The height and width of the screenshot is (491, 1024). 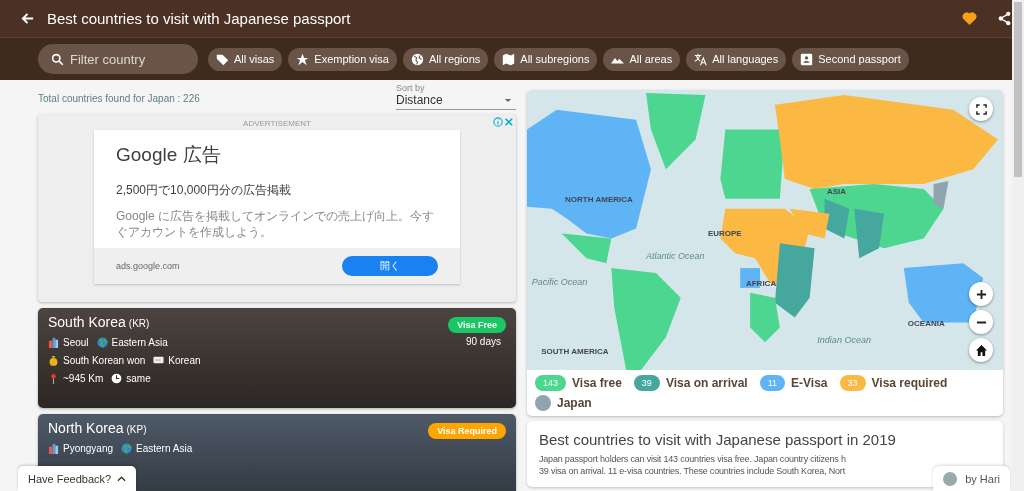 I want to click on ad-text: Google に広告を掲載してオンラインでの売上げ向上。今すぐアカウントを作成しよう。, so click(x=276, y=224).